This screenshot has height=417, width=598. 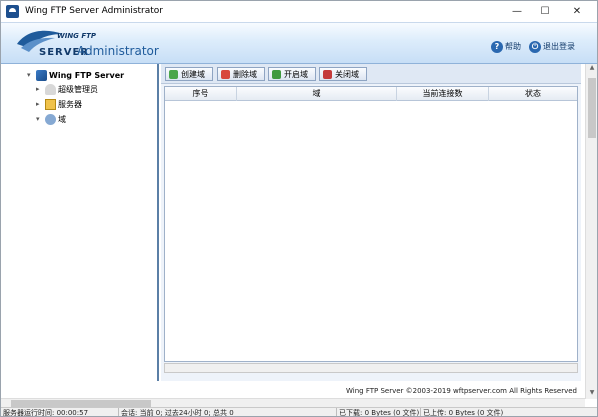 What do you see at coordinates (513, 46) in the screenshot?
I see `help-label: 帮助` at bounding box center [513, 46].